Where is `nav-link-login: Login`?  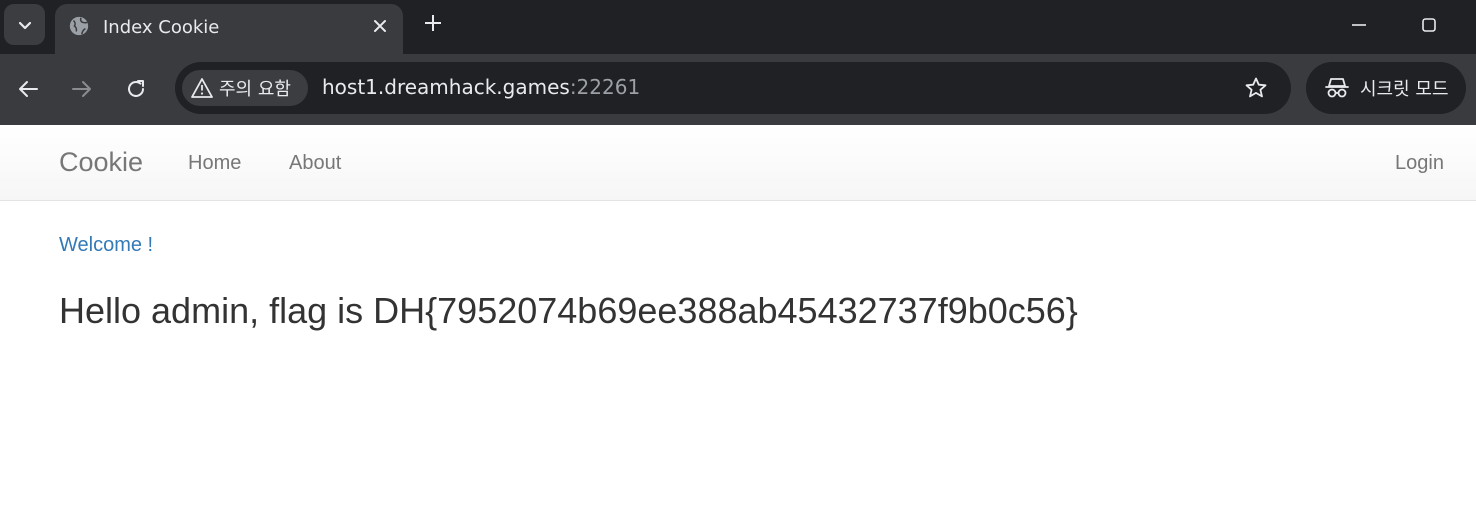
nav-link-login: Login is located at coordinates (1419, 163).